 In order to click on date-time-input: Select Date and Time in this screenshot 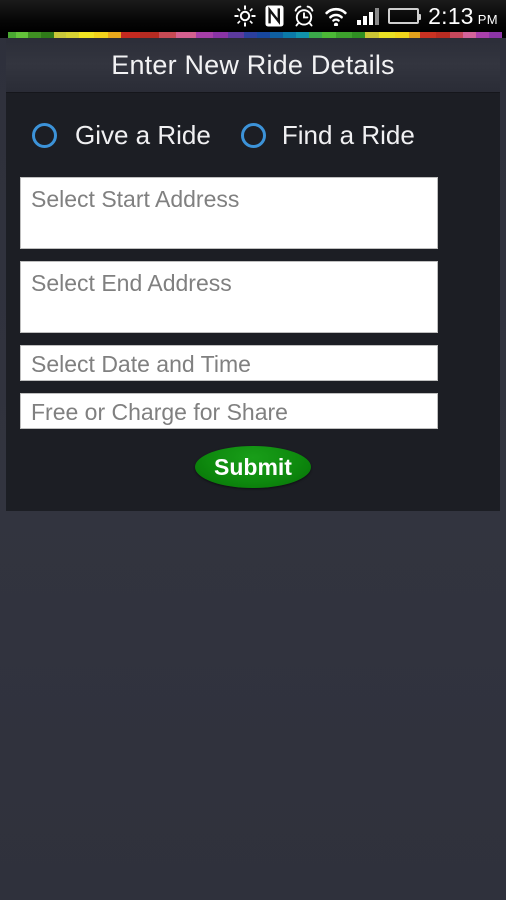, I will do `click(229, 363)`.